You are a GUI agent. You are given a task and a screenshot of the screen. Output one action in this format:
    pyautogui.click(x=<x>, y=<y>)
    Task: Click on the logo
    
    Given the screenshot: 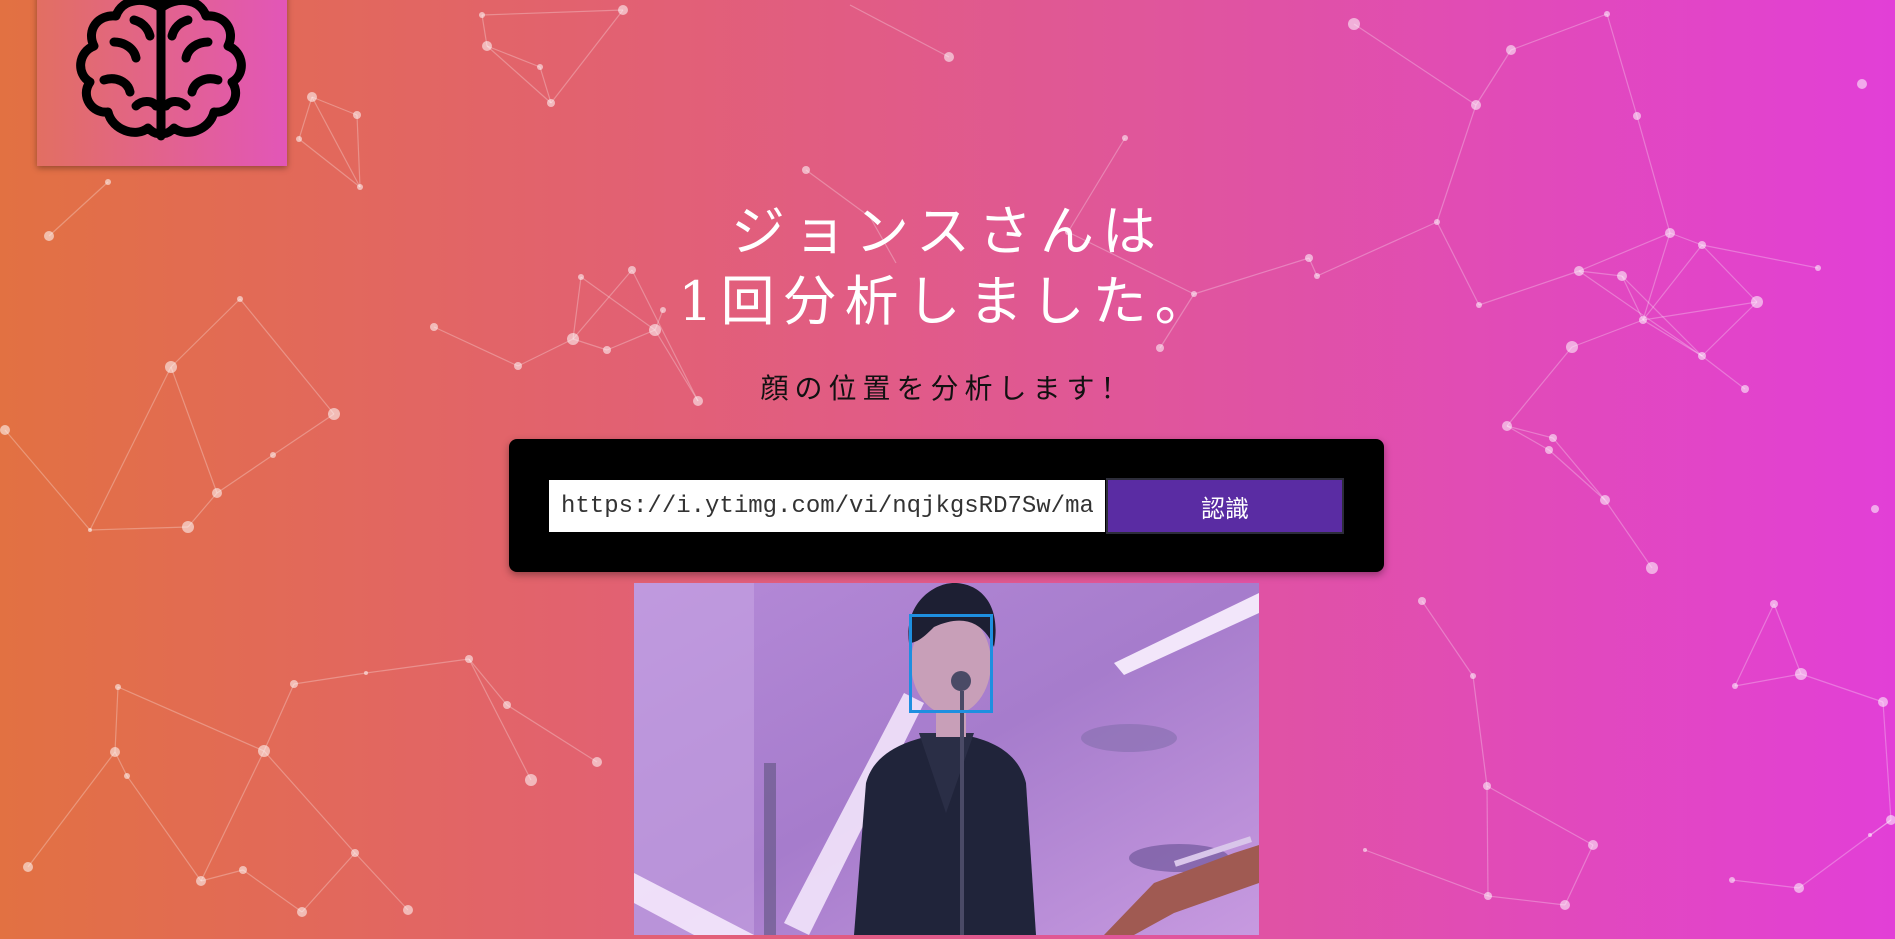 What is the action you would take?
    pyautogui.click(x=162, y=83)
    